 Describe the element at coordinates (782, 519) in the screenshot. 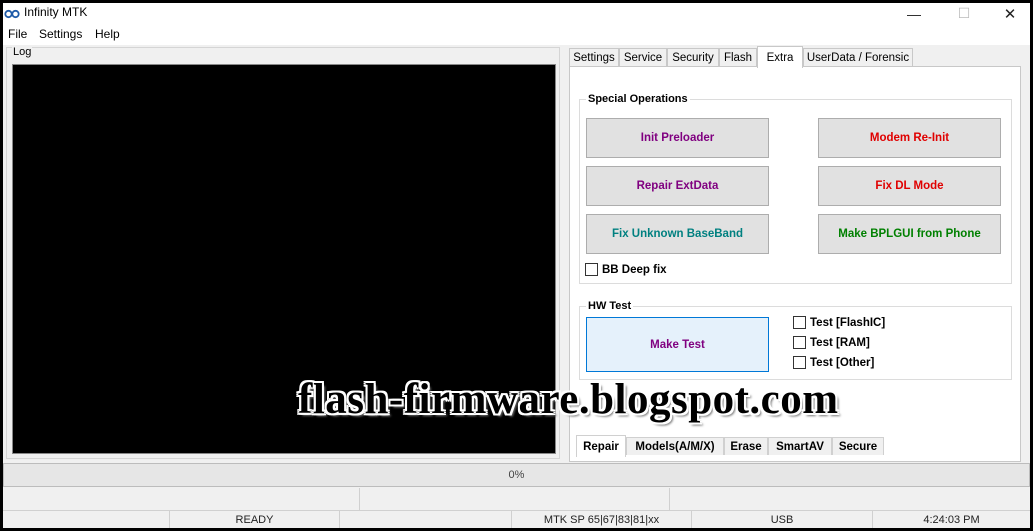

I see `status-port: USB` at that location.